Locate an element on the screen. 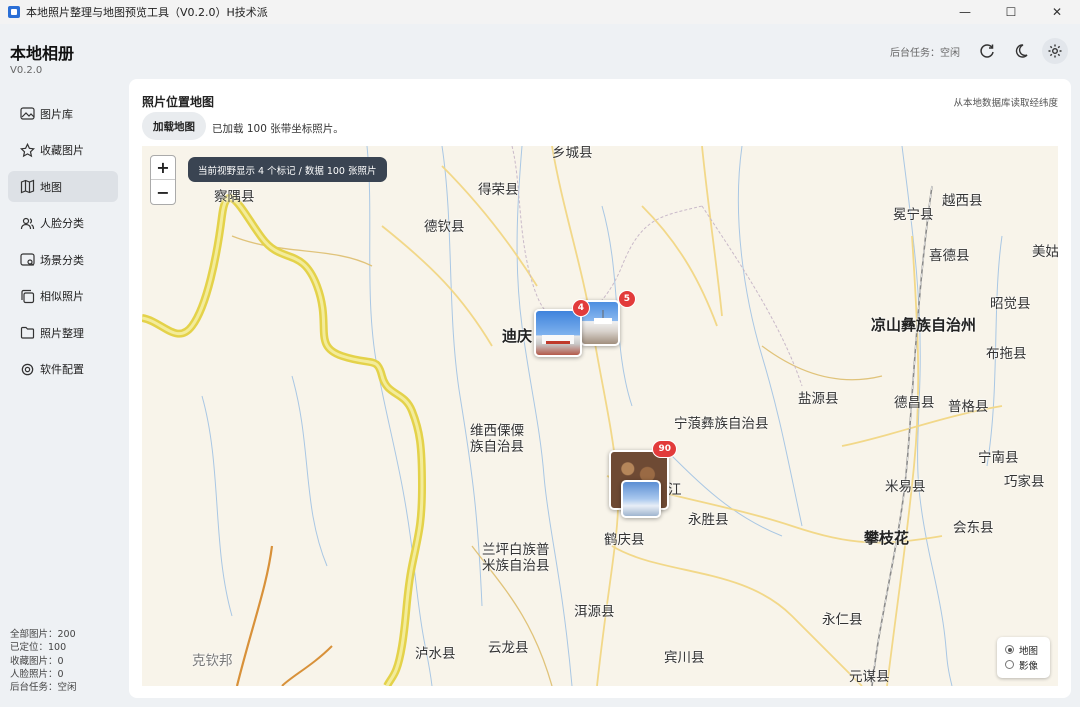 The image size is (1080, 707). map-label: 布拖县 is located at coordinates (1006, 354).